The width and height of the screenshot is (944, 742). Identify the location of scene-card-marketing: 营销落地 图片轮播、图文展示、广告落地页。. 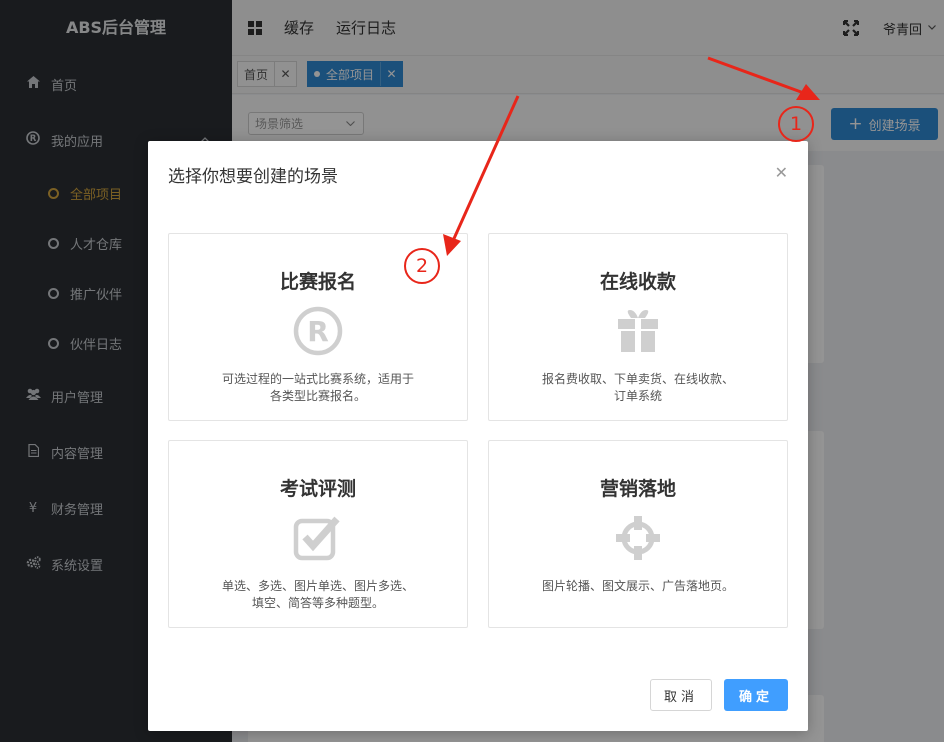
(638, 534).